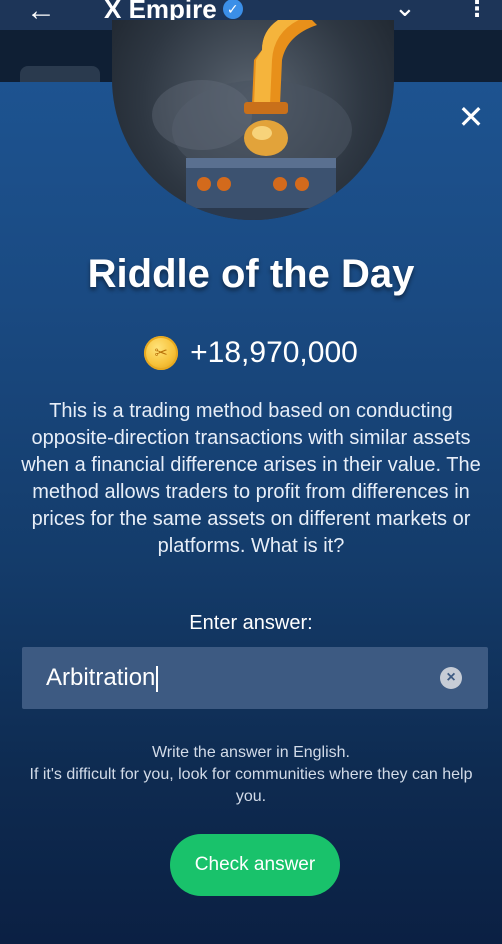 Image resolution: width=502 pixels, height=944 pixels. What do you see at coordinates (471, 117) in the screenshot?
I see `close-icon: ✕` at bounding box center [471, 117].